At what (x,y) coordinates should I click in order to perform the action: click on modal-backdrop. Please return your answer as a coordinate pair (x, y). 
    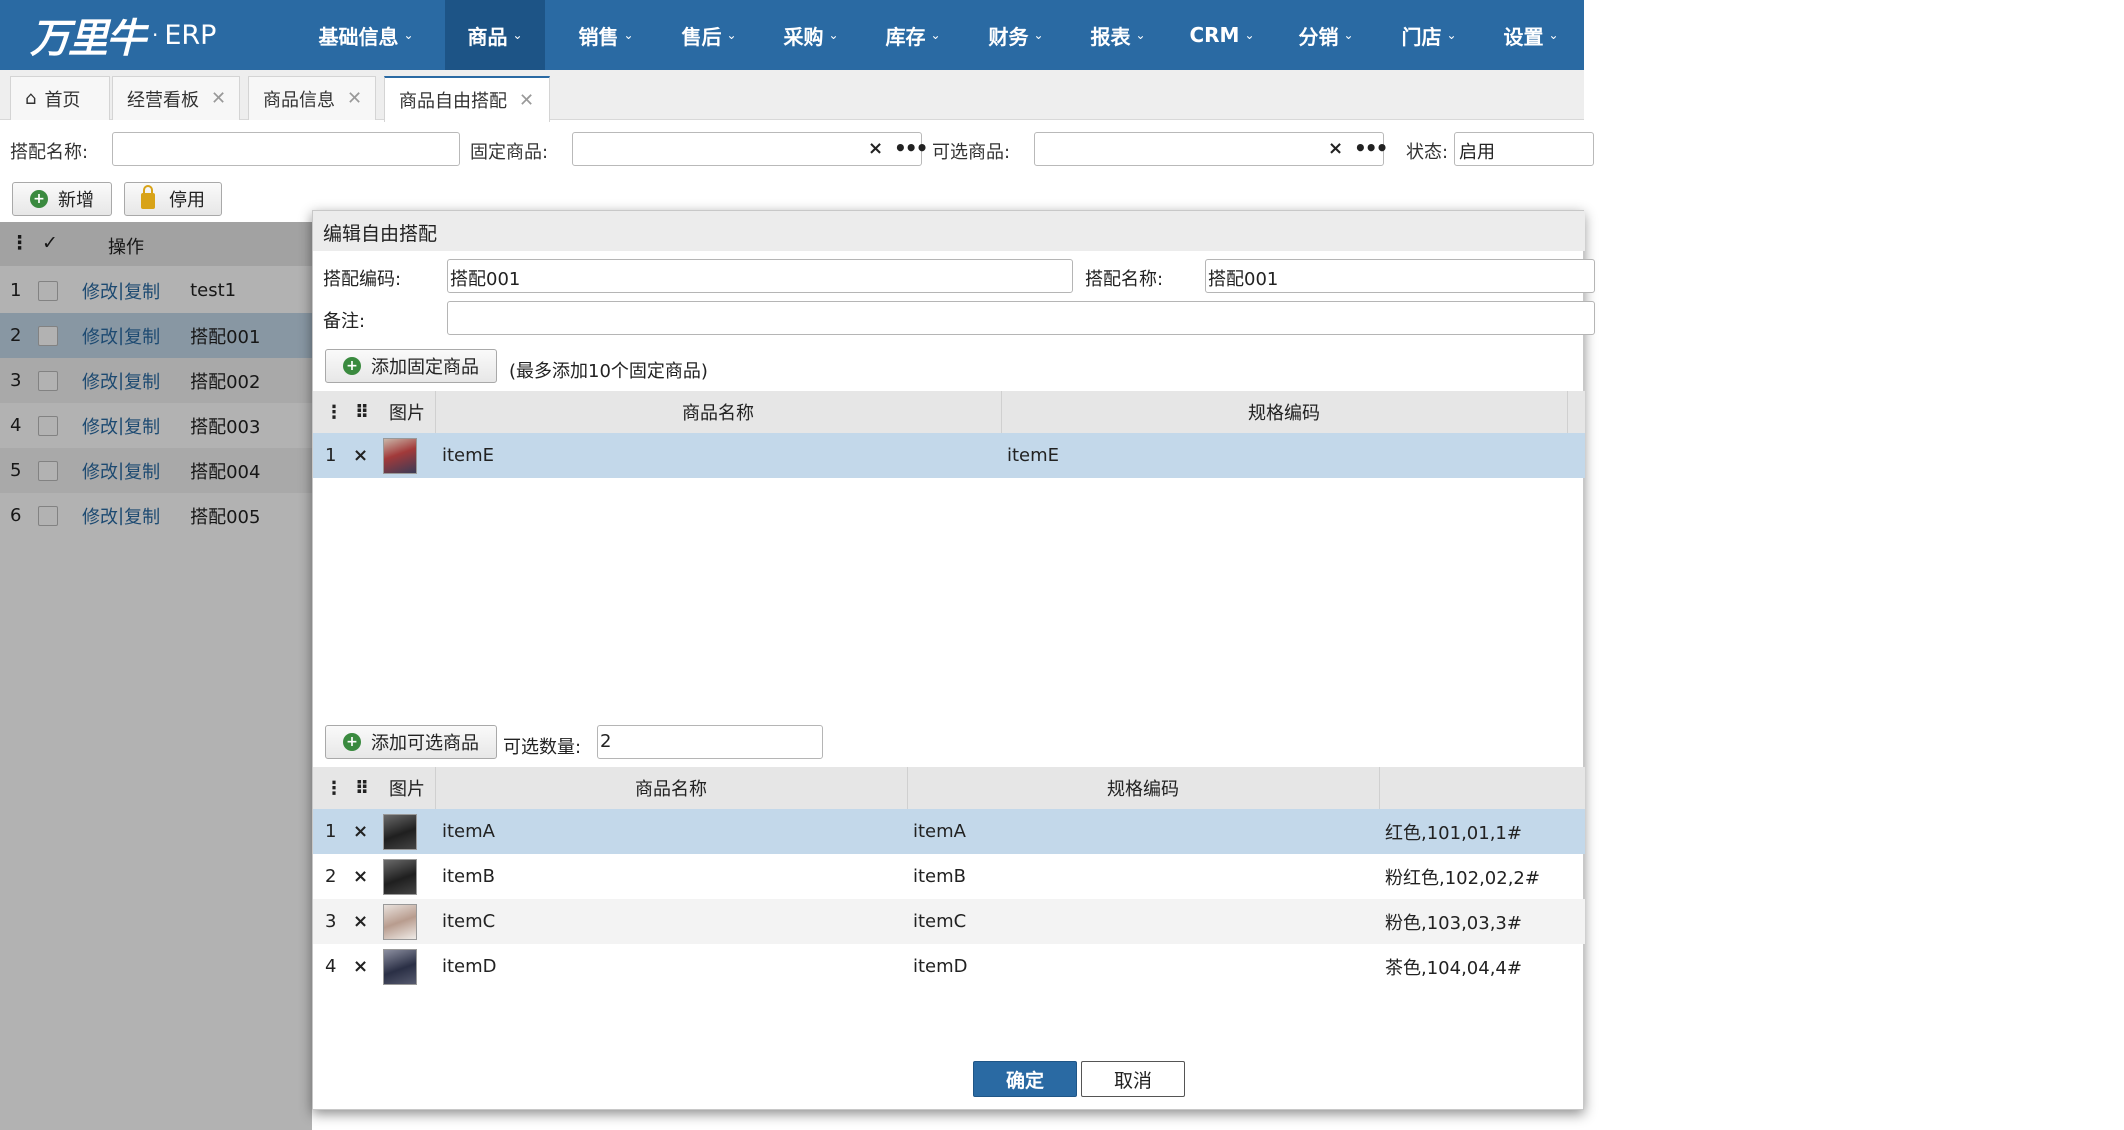
    Looking at the image, I should click on (156, 676).